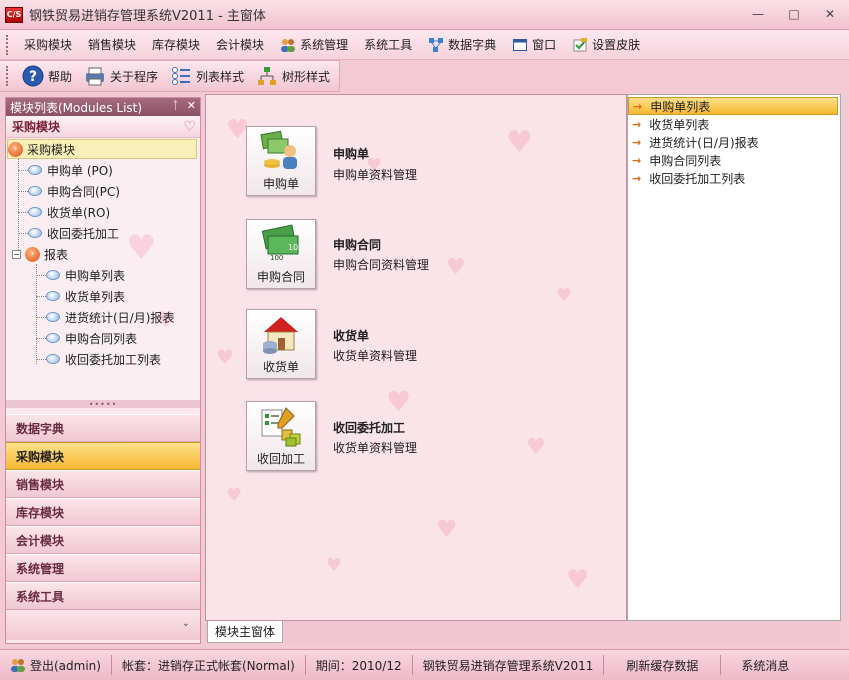 Image resolution: width=849 pixels, height=680 pixels. I want to click on user-icon, so click(18, 665).